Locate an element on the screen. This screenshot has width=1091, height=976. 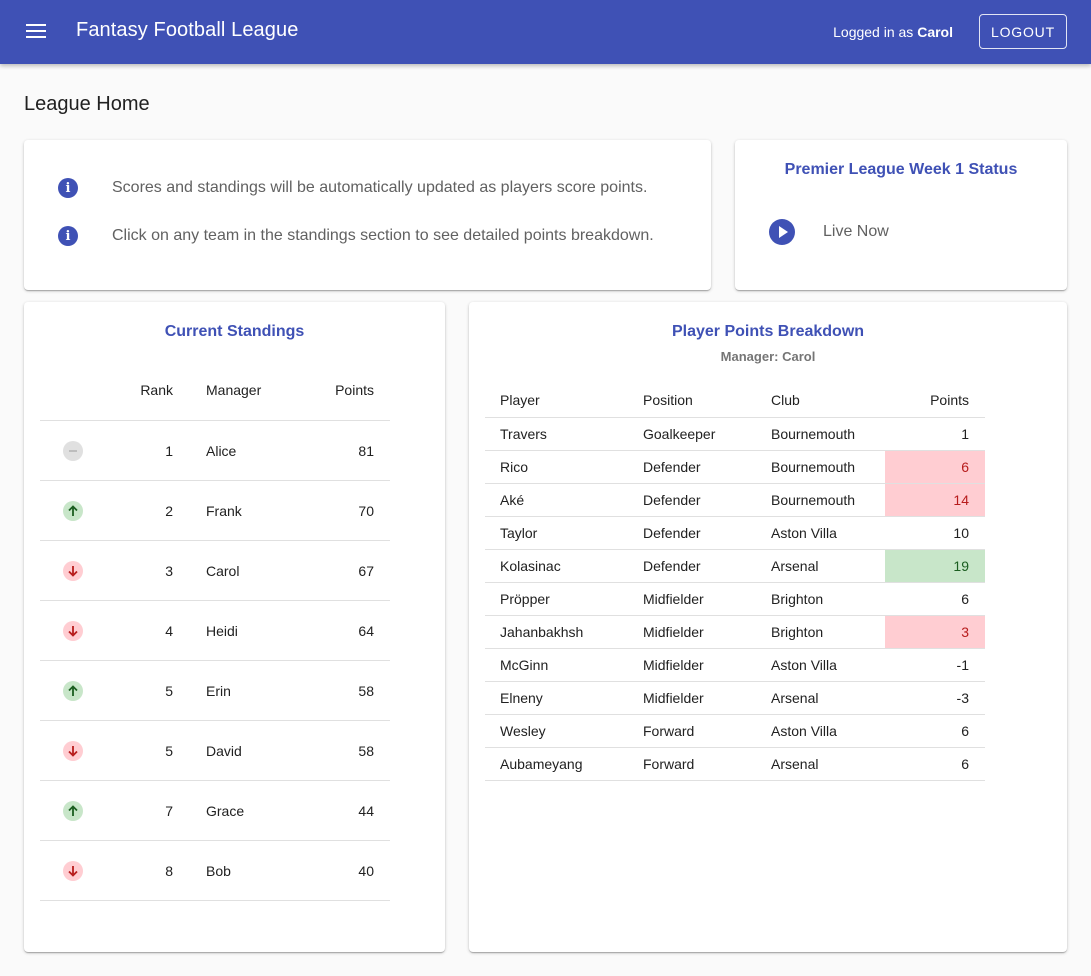
manager-cell: Bob is located at coordinates (248, 870).